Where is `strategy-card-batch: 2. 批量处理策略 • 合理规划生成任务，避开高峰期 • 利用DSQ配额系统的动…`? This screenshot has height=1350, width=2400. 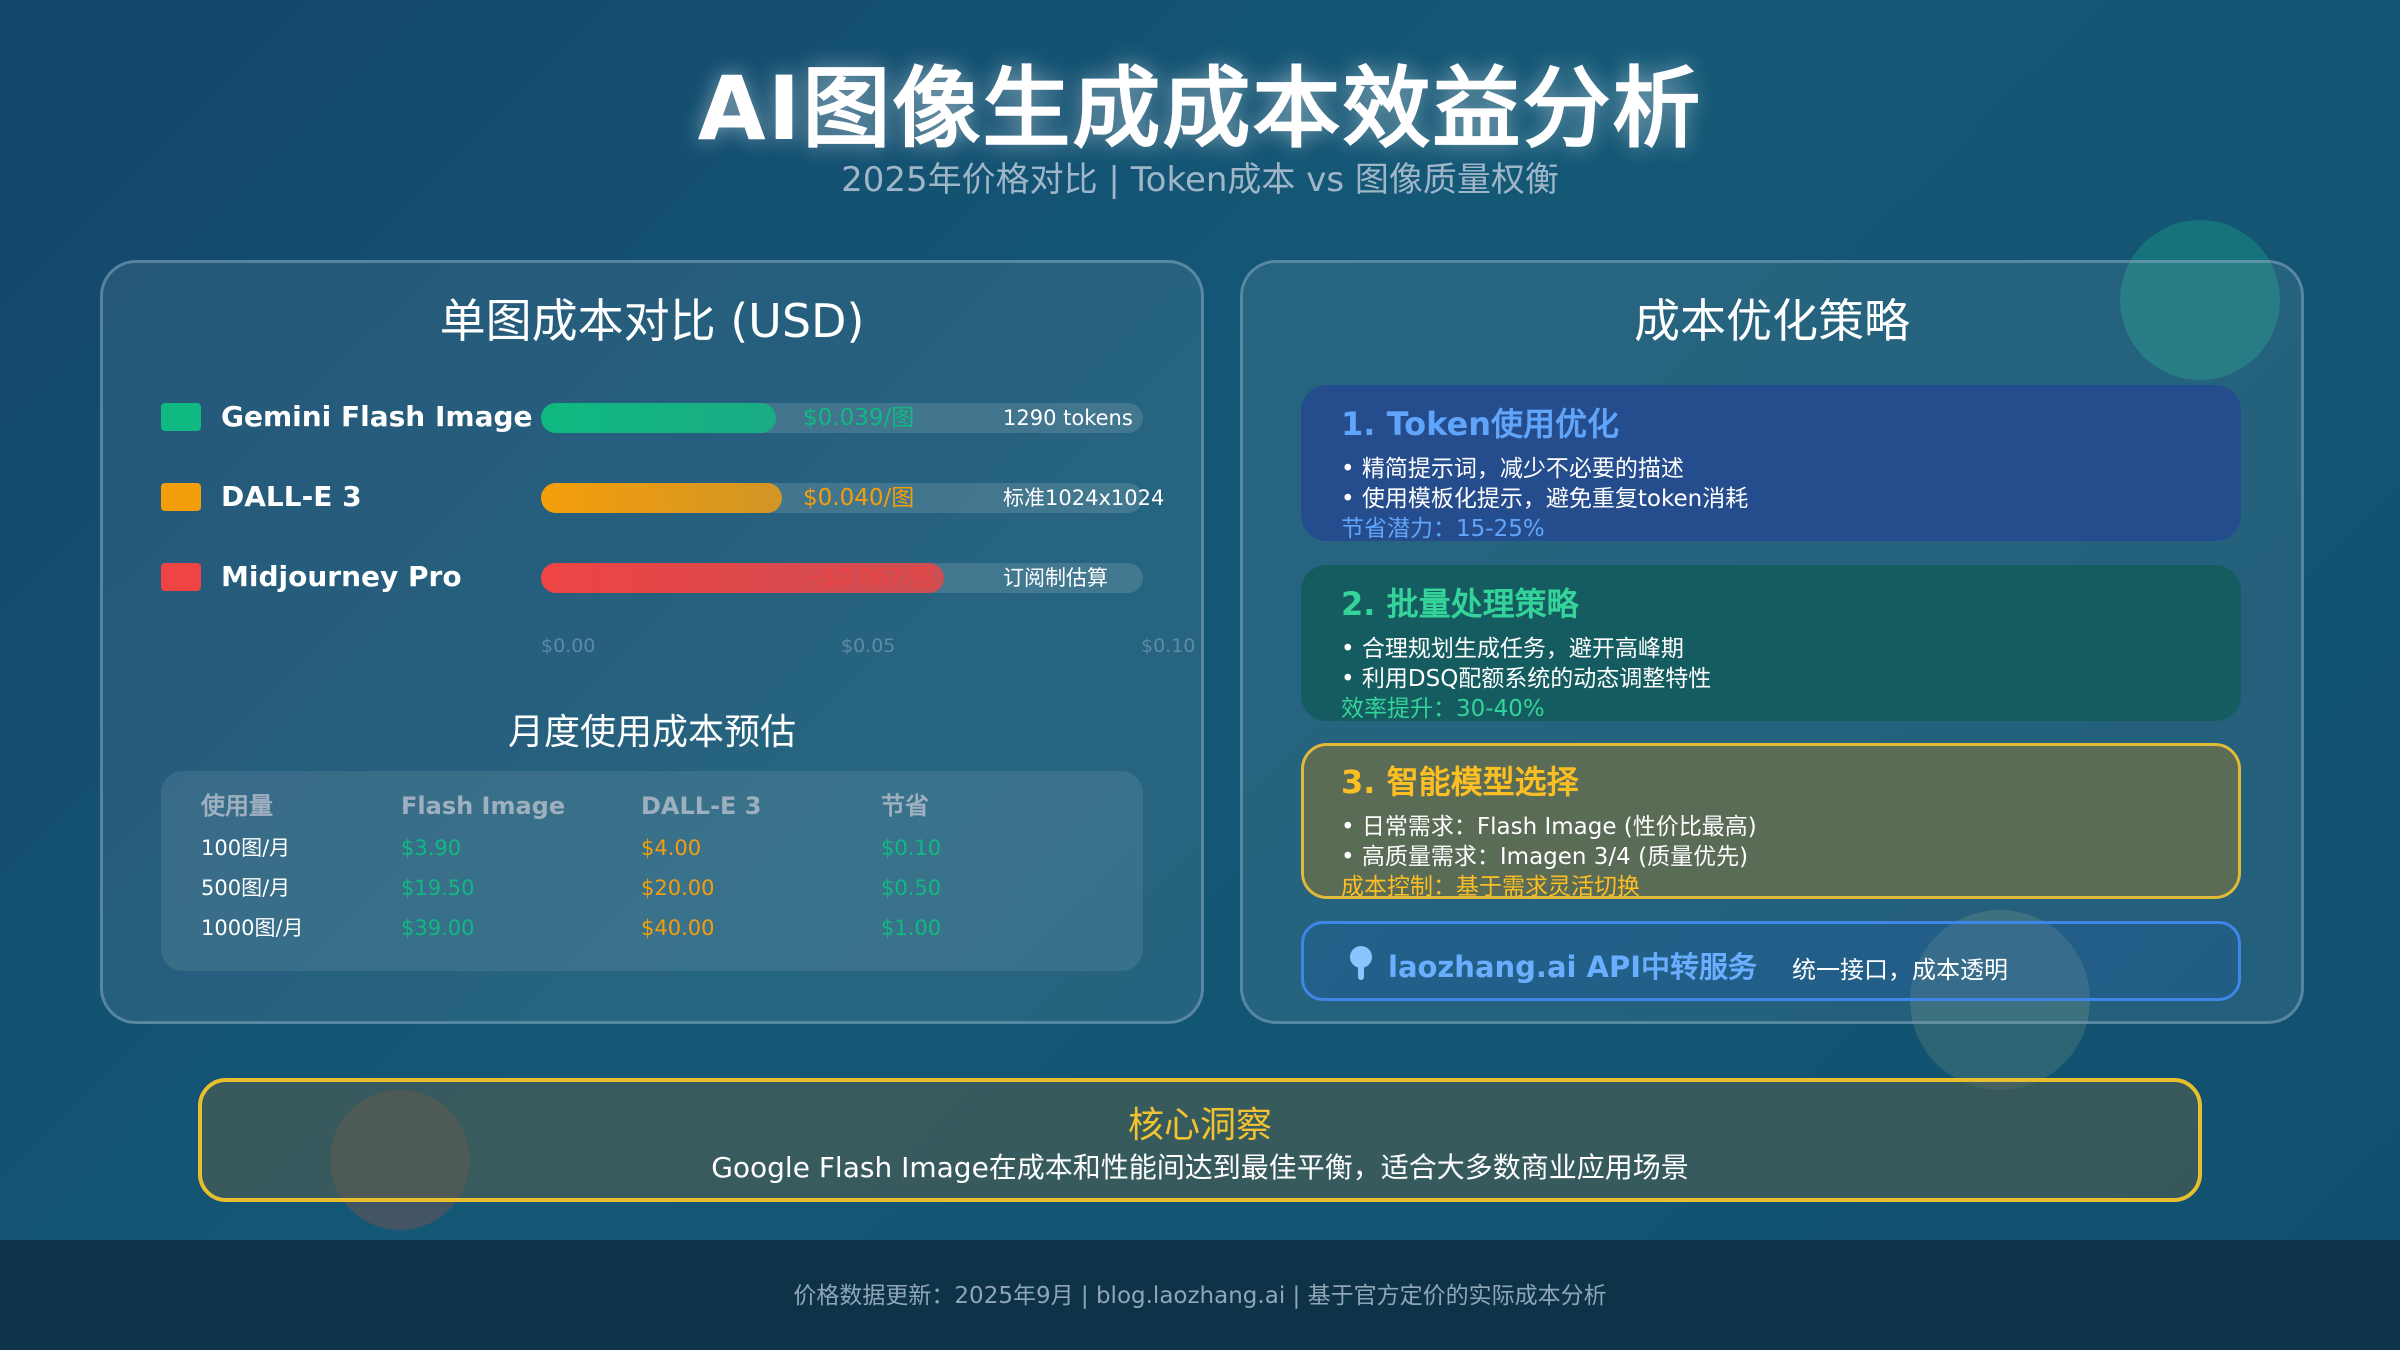 strategy-card-batch: 2. 批量处理策略 • 合理规划生成任务，避开高峰期 • 利用DSQ配额系统的动… is located at coordinates (1771, 643).